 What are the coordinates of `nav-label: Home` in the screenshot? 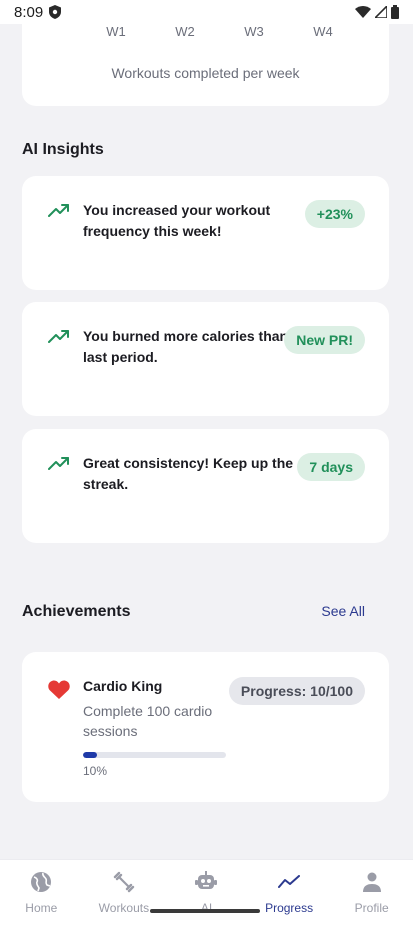 It's located at (41, 908).